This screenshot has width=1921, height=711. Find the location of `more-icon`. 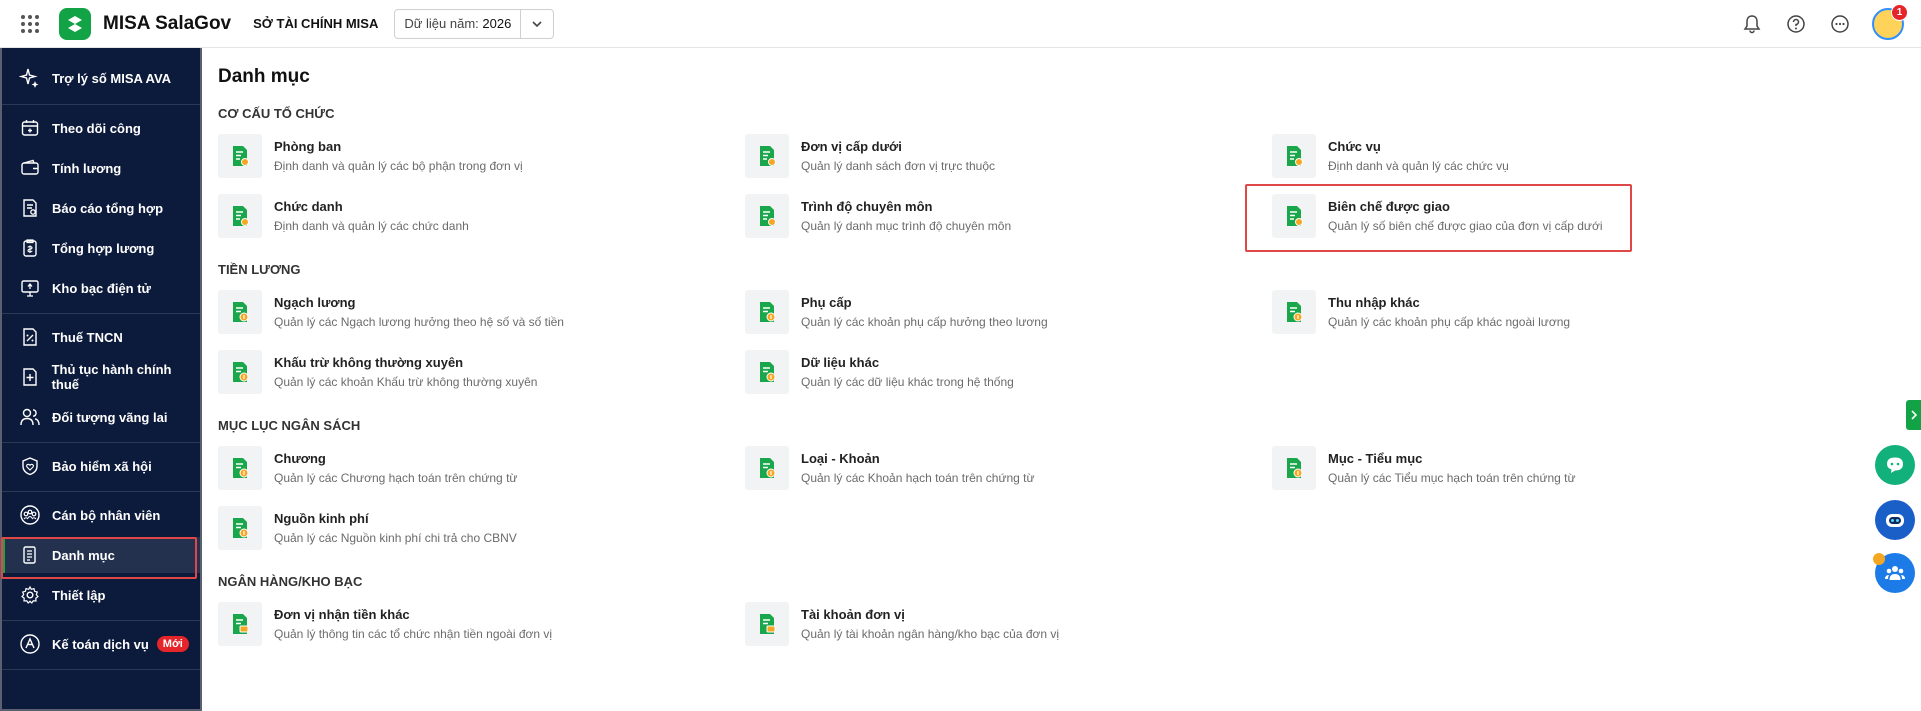

more-icon is located at coordinates (1840, 24).